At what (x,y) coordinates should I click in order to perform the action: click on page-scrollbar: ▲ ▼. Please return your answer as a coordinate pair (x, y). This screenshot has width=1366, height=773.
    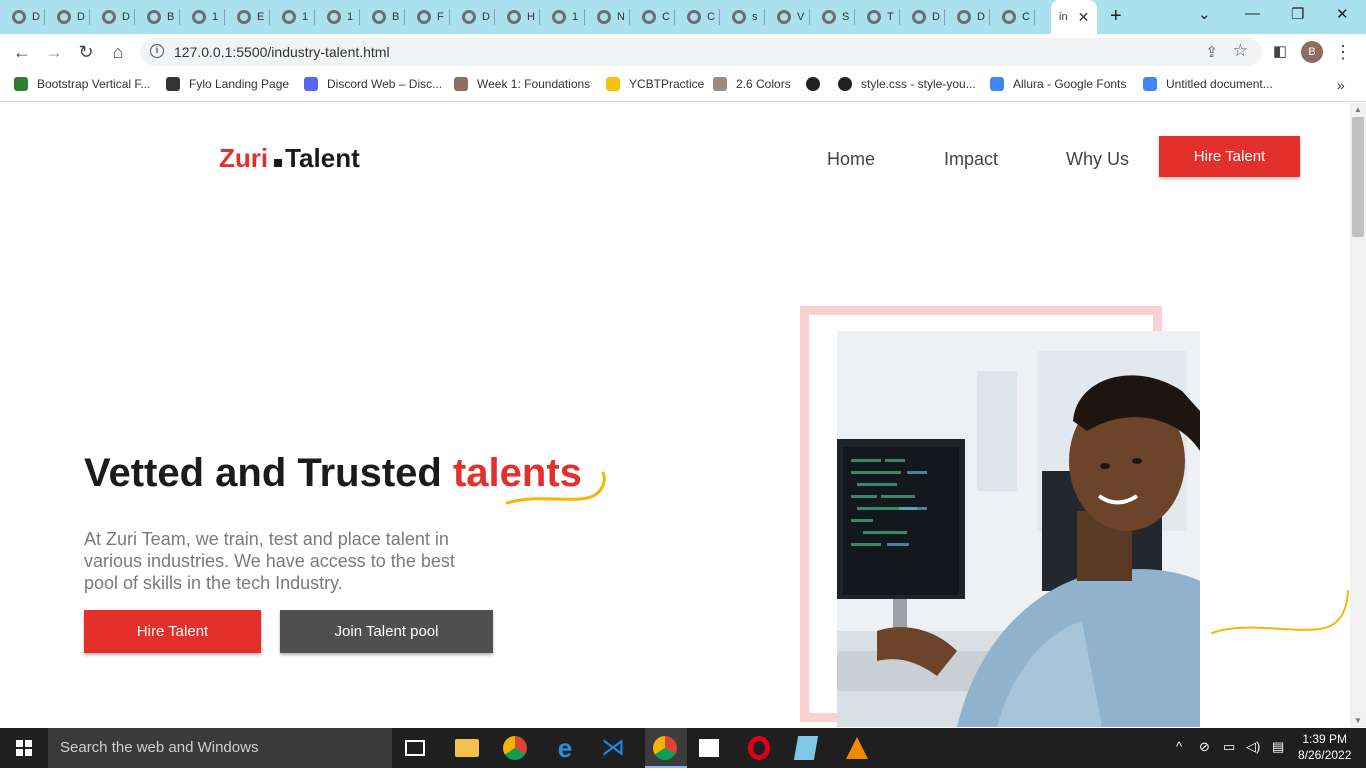
    Looking at the image, I should click on (1358, 415).